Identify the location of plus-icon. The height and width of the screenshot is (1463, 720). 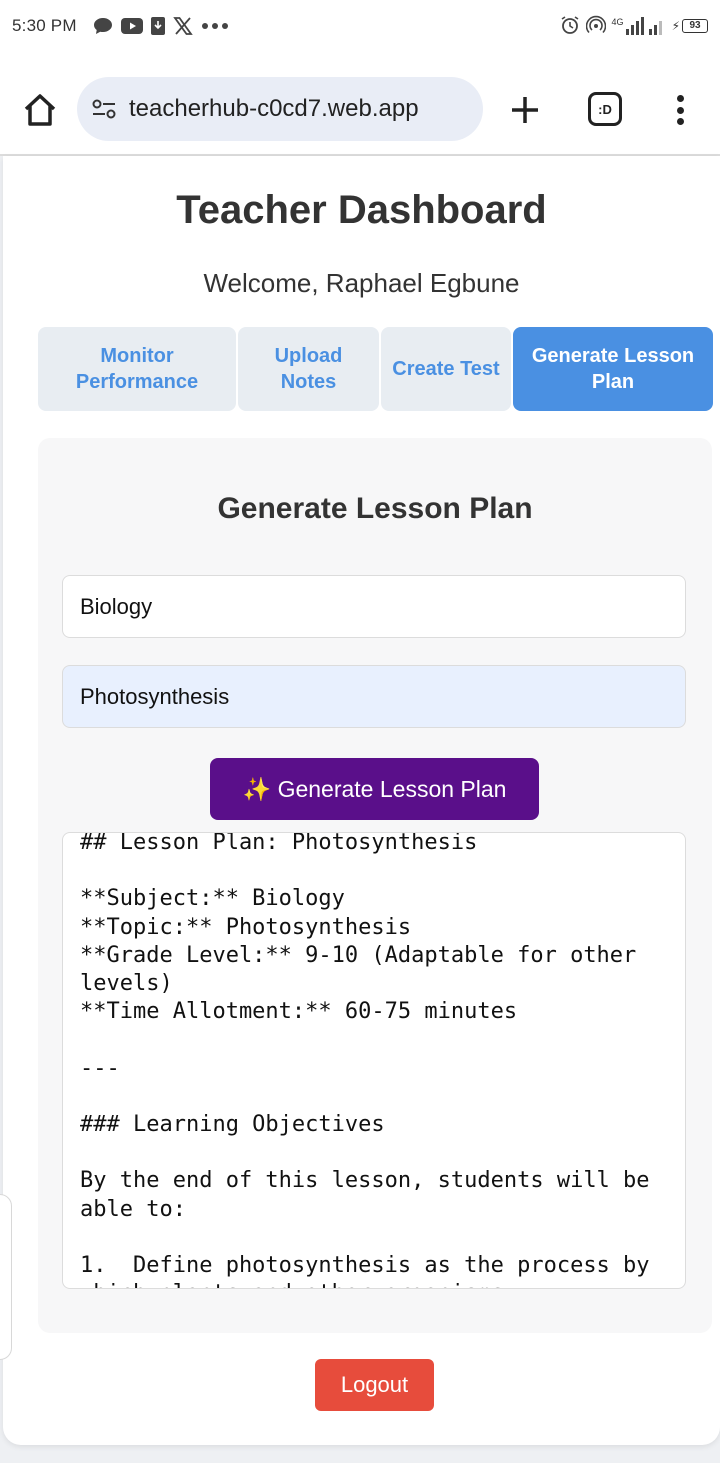
(525, 110).